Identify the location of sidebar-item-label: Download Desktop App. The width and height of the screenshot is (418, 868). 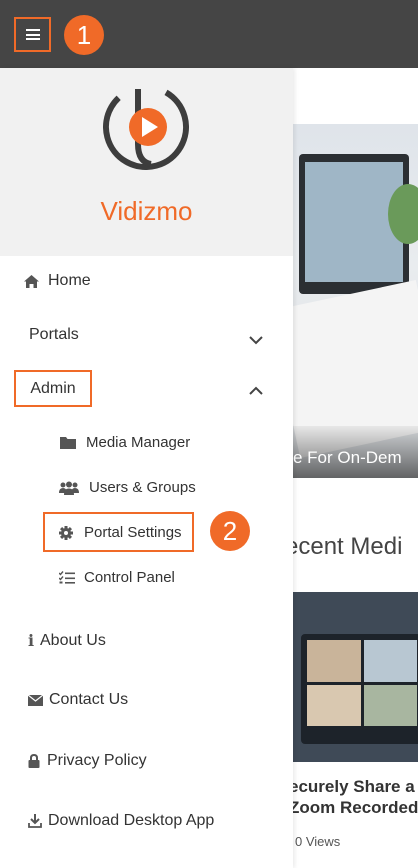
(131, 820).